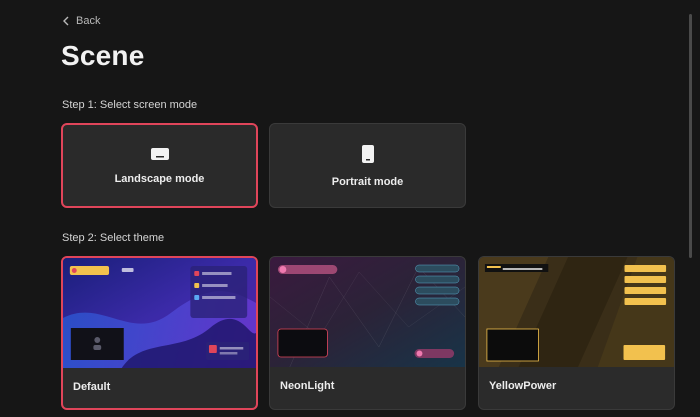 The width and height of the screenshot is (700, 417). Describe the element at coordinates (367, 165) in the screenshot. I see `portrait-mode-option: Portrait mode` at that location.